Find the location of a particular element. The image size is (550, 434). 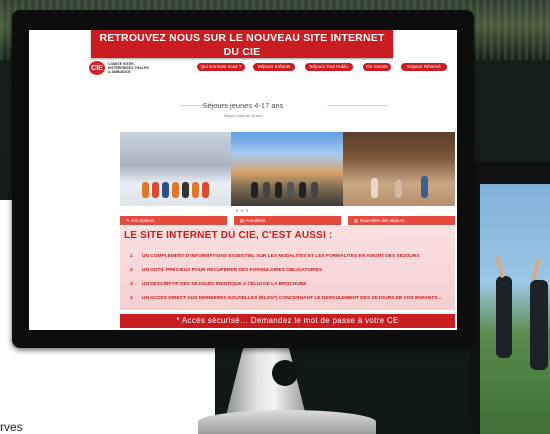

section-subtitle: Séjours plus de 40 ans is located at coordinates (243, 116).